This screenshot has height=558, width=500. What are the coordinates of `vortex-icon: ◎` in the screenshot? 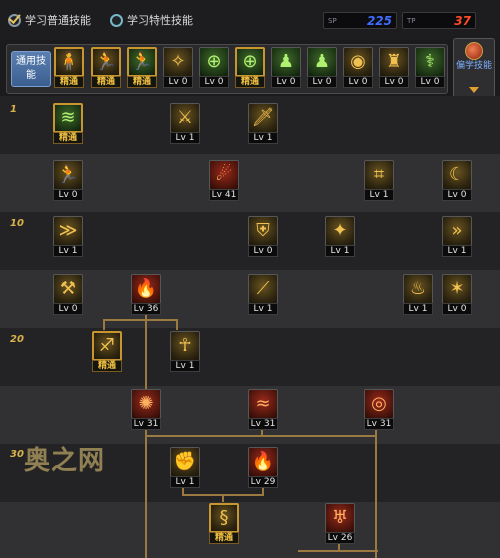 It's located at (379, 404).